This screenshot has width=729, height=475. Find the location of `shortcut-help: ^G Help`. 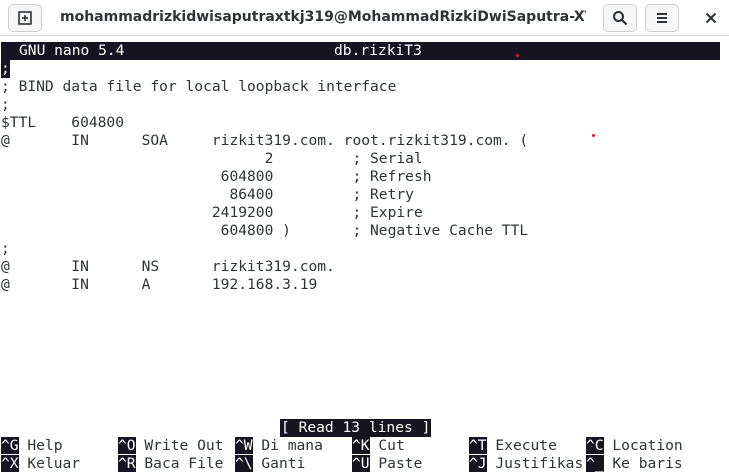

shortcut-help: ^G Help is located at coordinates (32, 446).